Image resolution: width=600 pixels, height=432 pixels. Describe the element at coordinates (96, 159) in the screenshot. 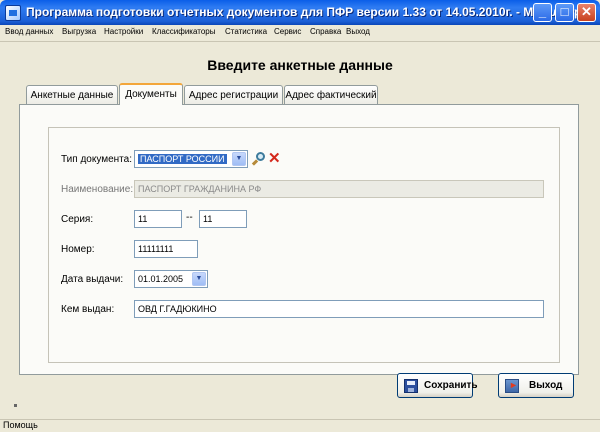

I see `doc-type-label: Тип документа:` at that location.